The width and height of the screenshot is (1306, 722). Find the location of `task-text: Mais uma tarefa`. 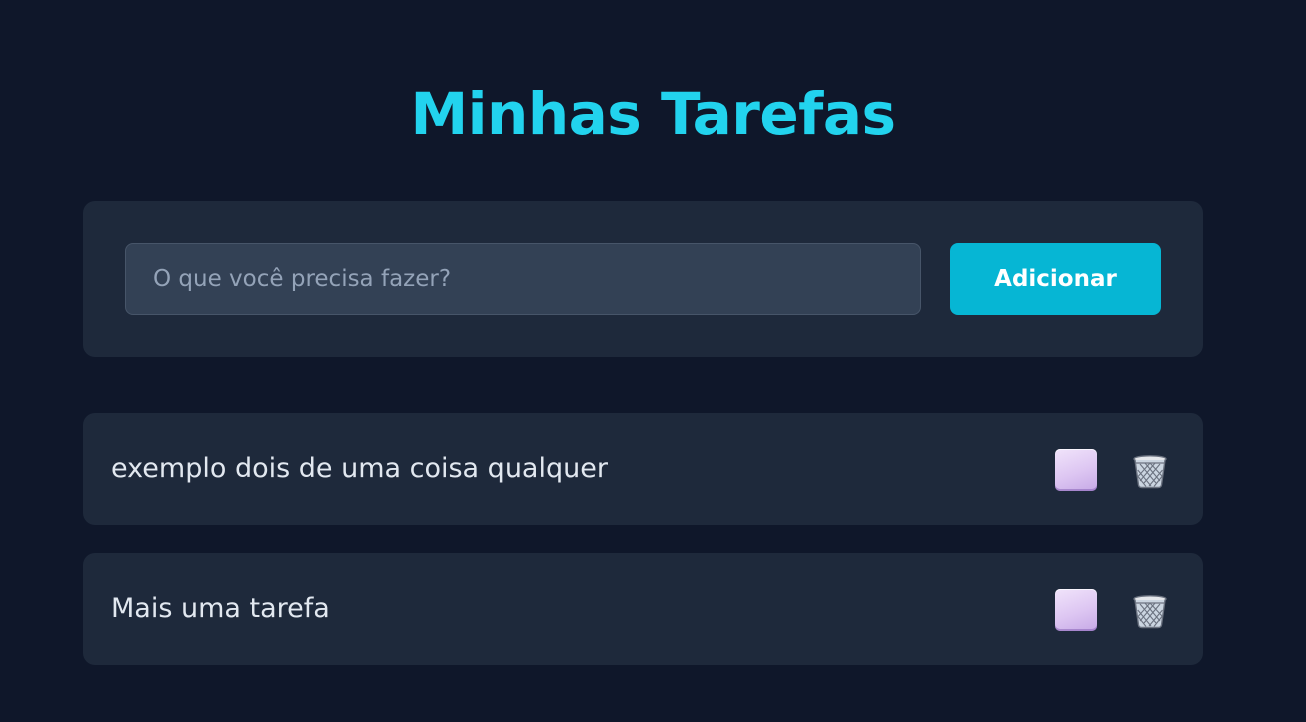

task-text: Mais uma tarefa is located at coordinates (220, 608).